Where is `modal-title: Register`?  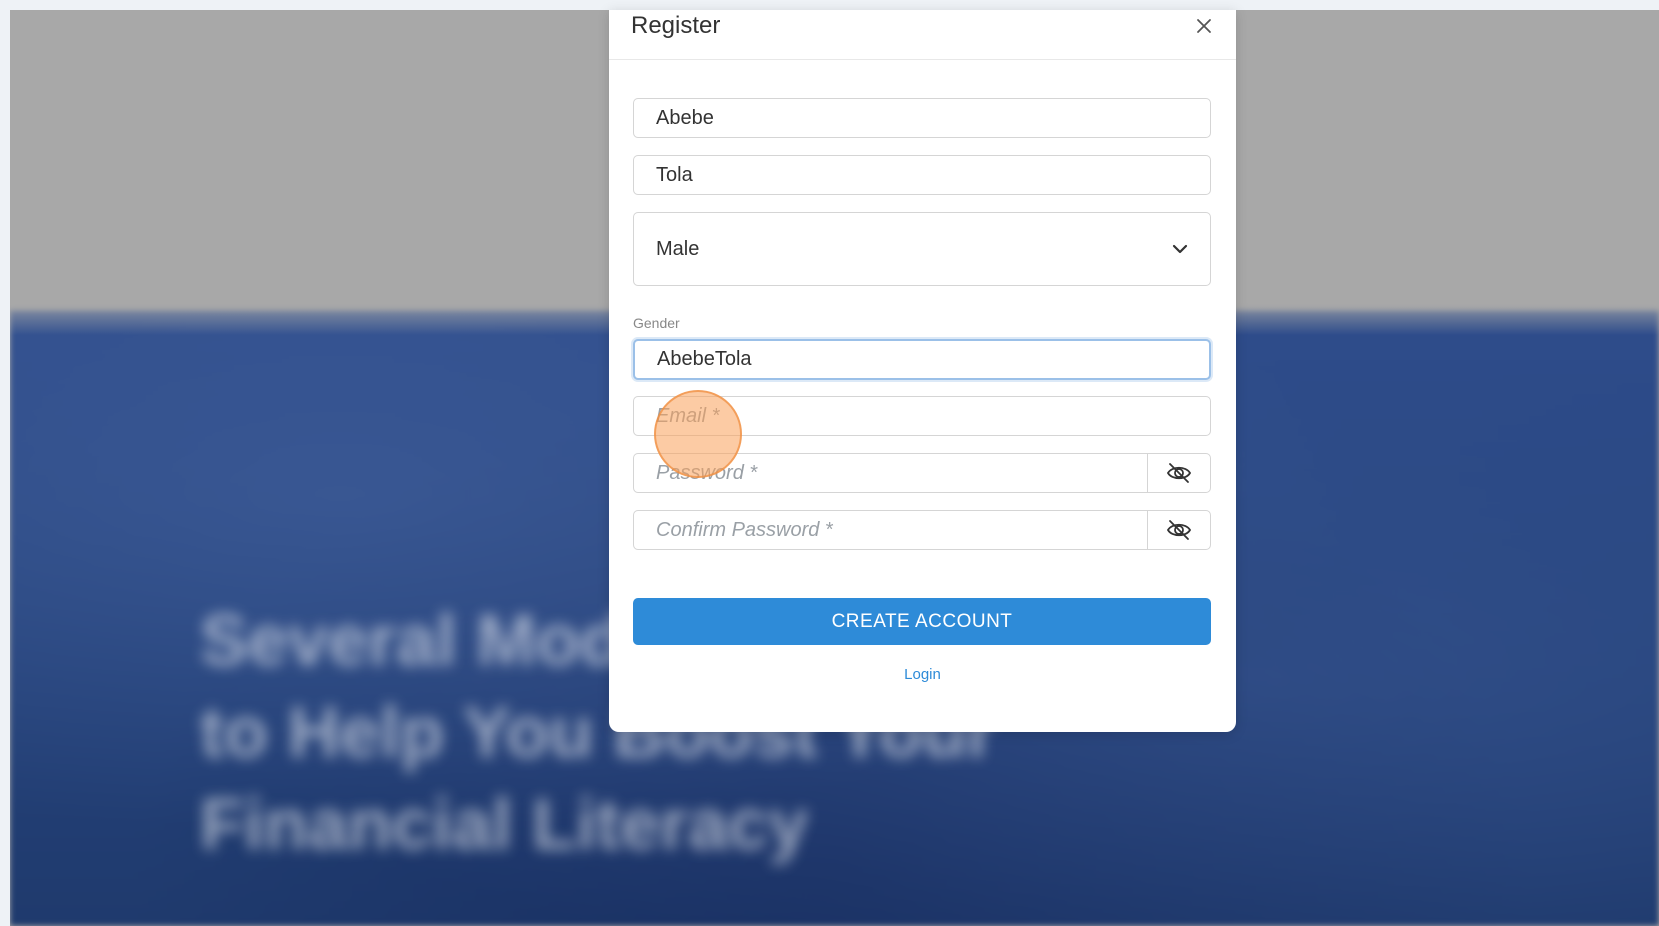
modal-title: Register is located at coordinates (676, 25).